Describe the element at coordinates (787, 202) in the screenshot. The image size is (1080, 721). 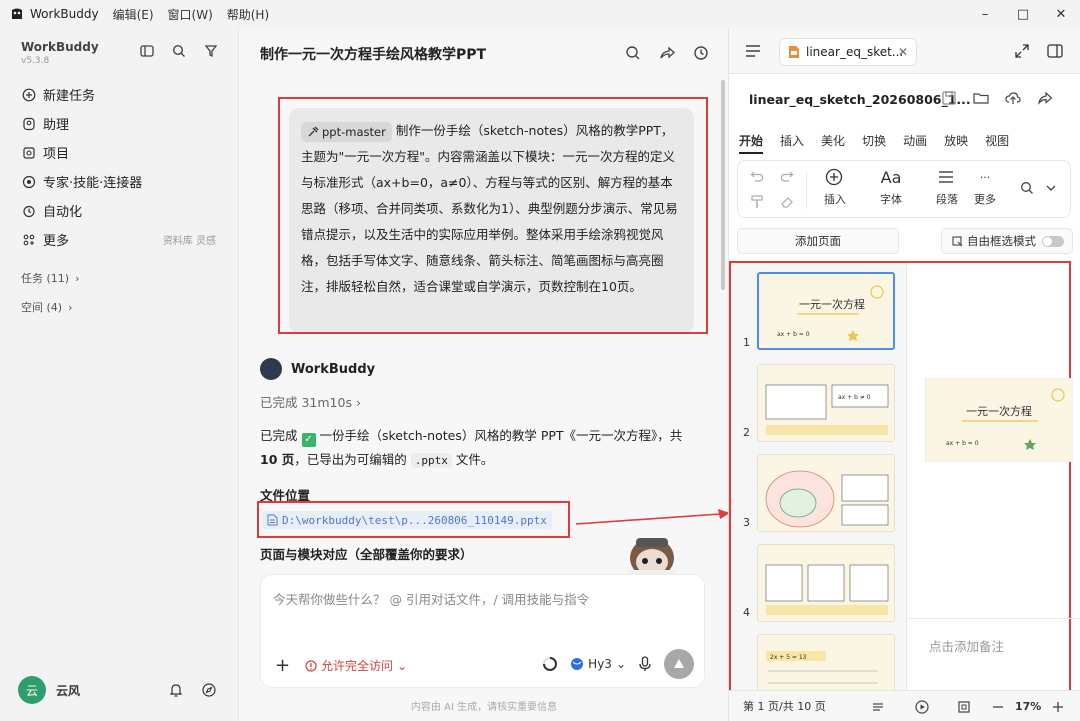
I see `eraser-icon` at that location.